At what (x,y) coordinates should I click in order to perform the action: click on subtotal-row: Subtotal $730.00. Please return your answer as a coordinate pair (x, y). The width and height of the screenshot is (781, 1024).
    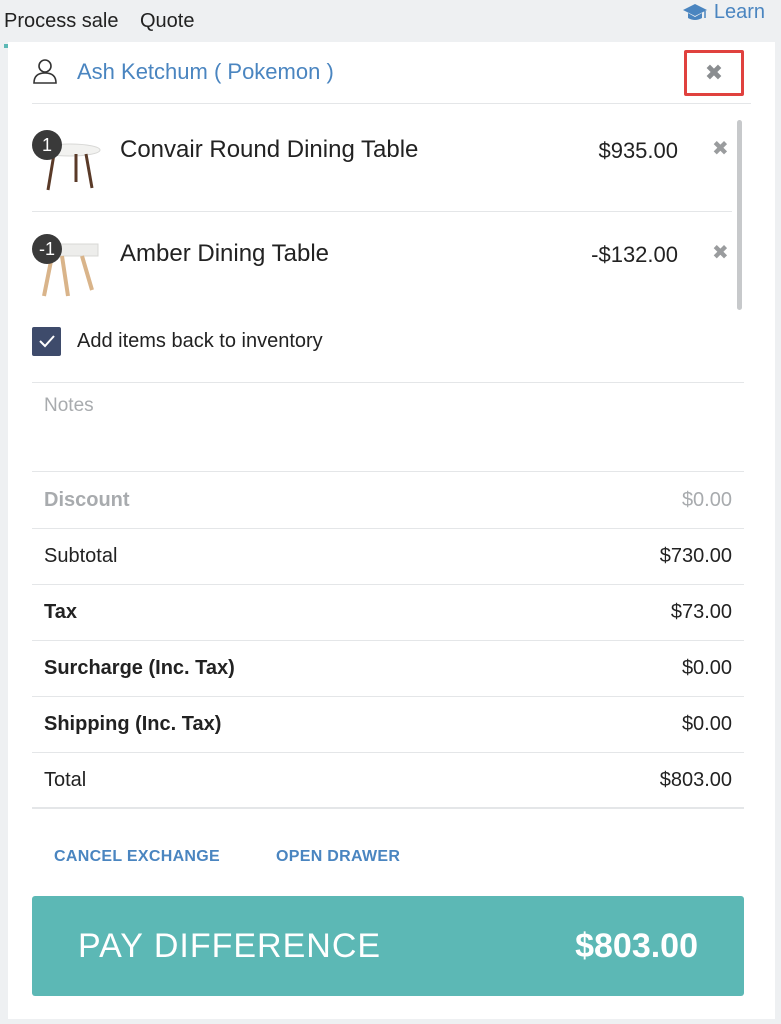
    Looking at the image, I should click on (388, 557).